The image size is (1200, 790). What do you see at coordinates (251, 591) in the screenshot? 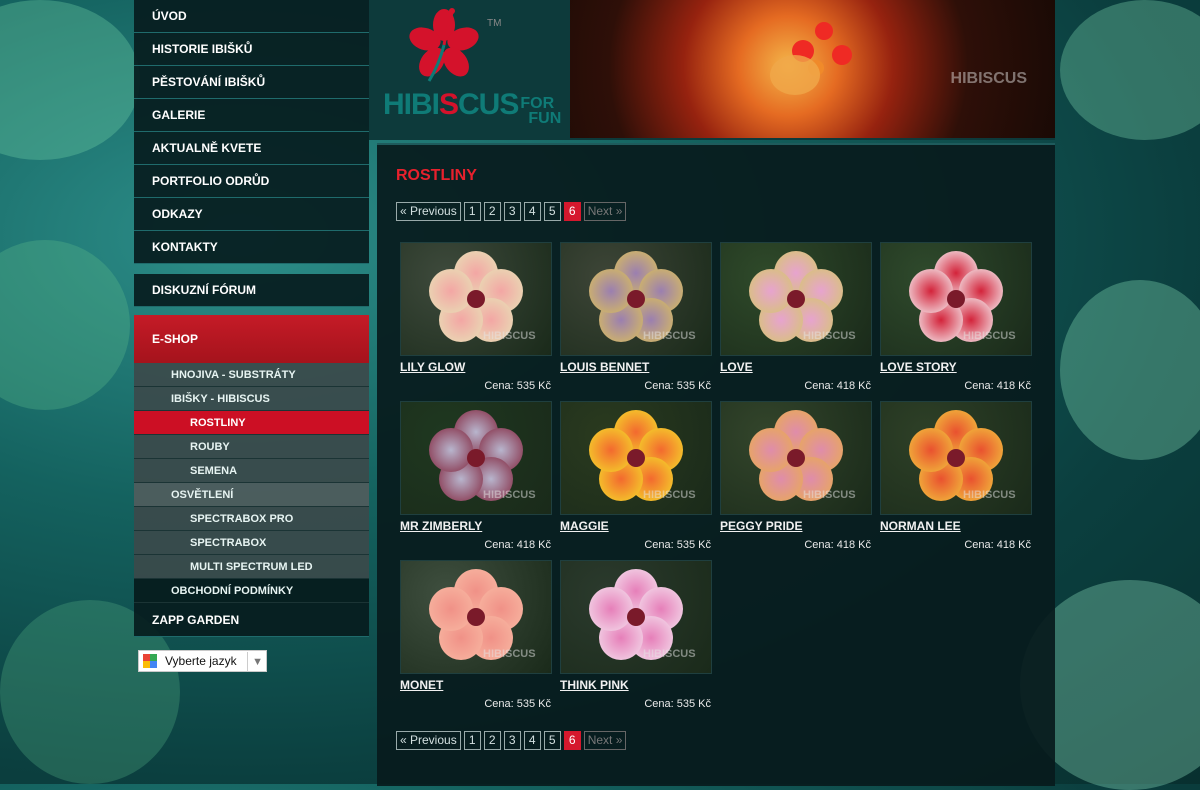
I see `subnav-obchodni-podminky: OBCHODNÍ PODMÍNKY` at bounding box center [251, 591].